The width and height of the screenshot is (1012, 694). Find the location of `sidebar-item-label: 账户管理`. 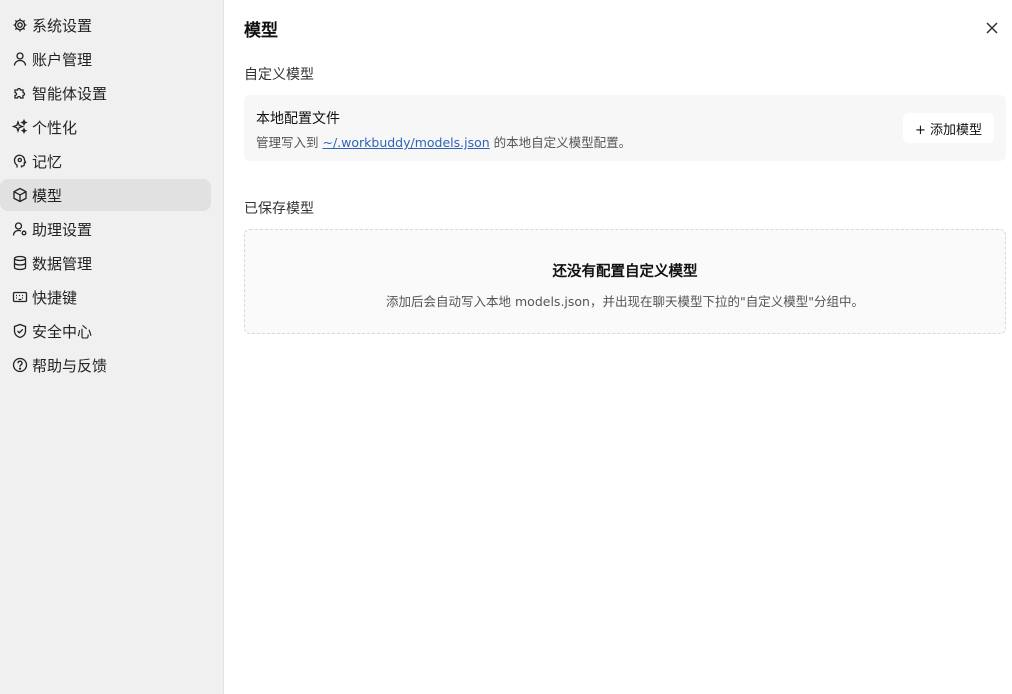

sidebar-item-label: 账户管理 is located at coordinates (62, 59).